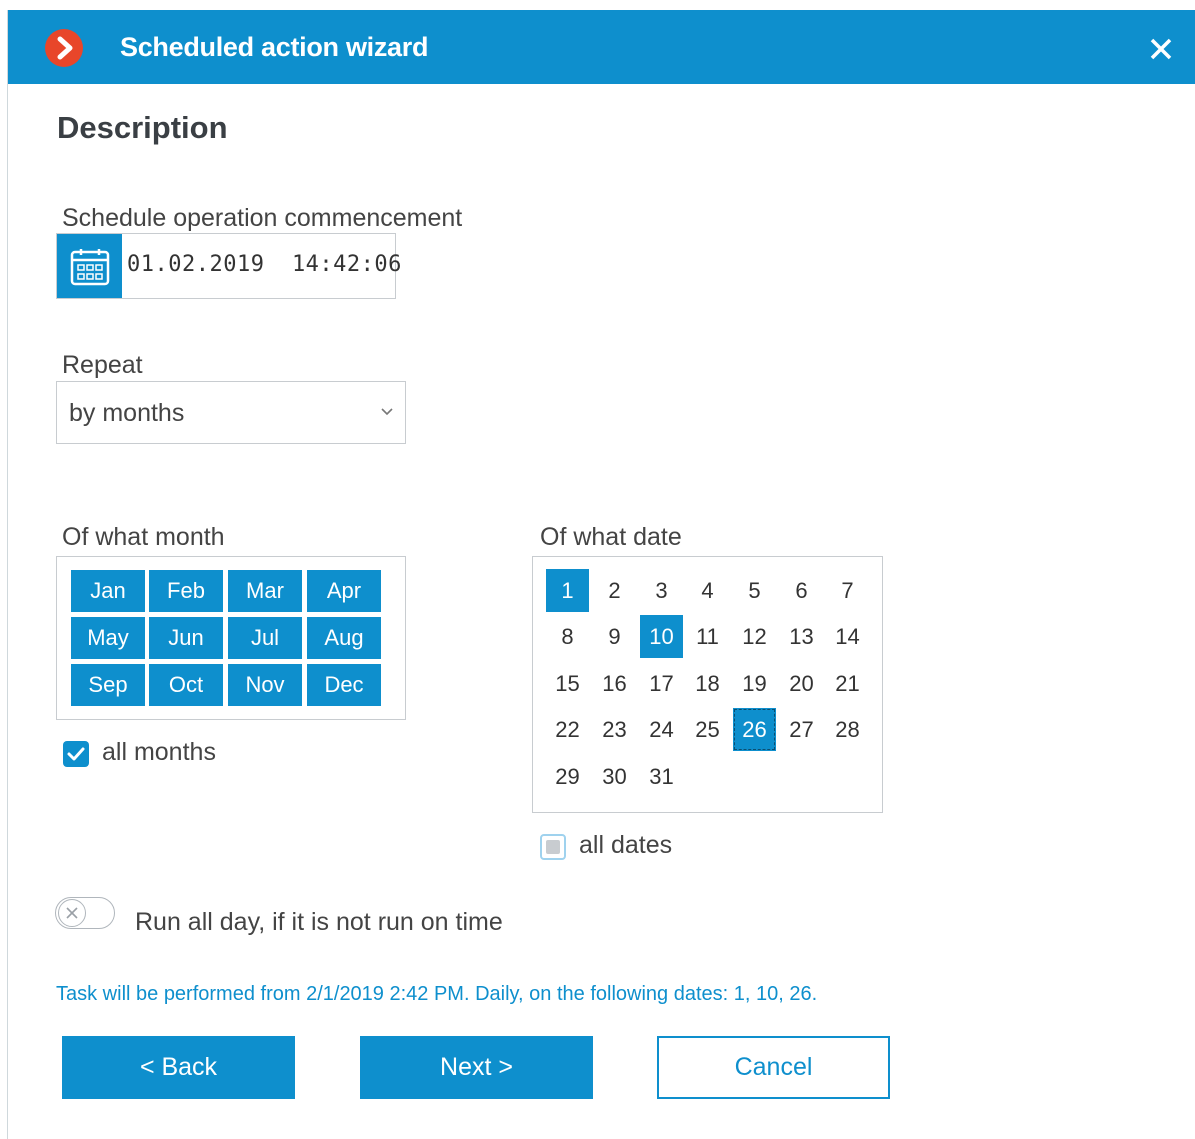  Describe the element at coordinates (344, 685) in the screenshot. I see `month-button-dec: Dec` at that location.